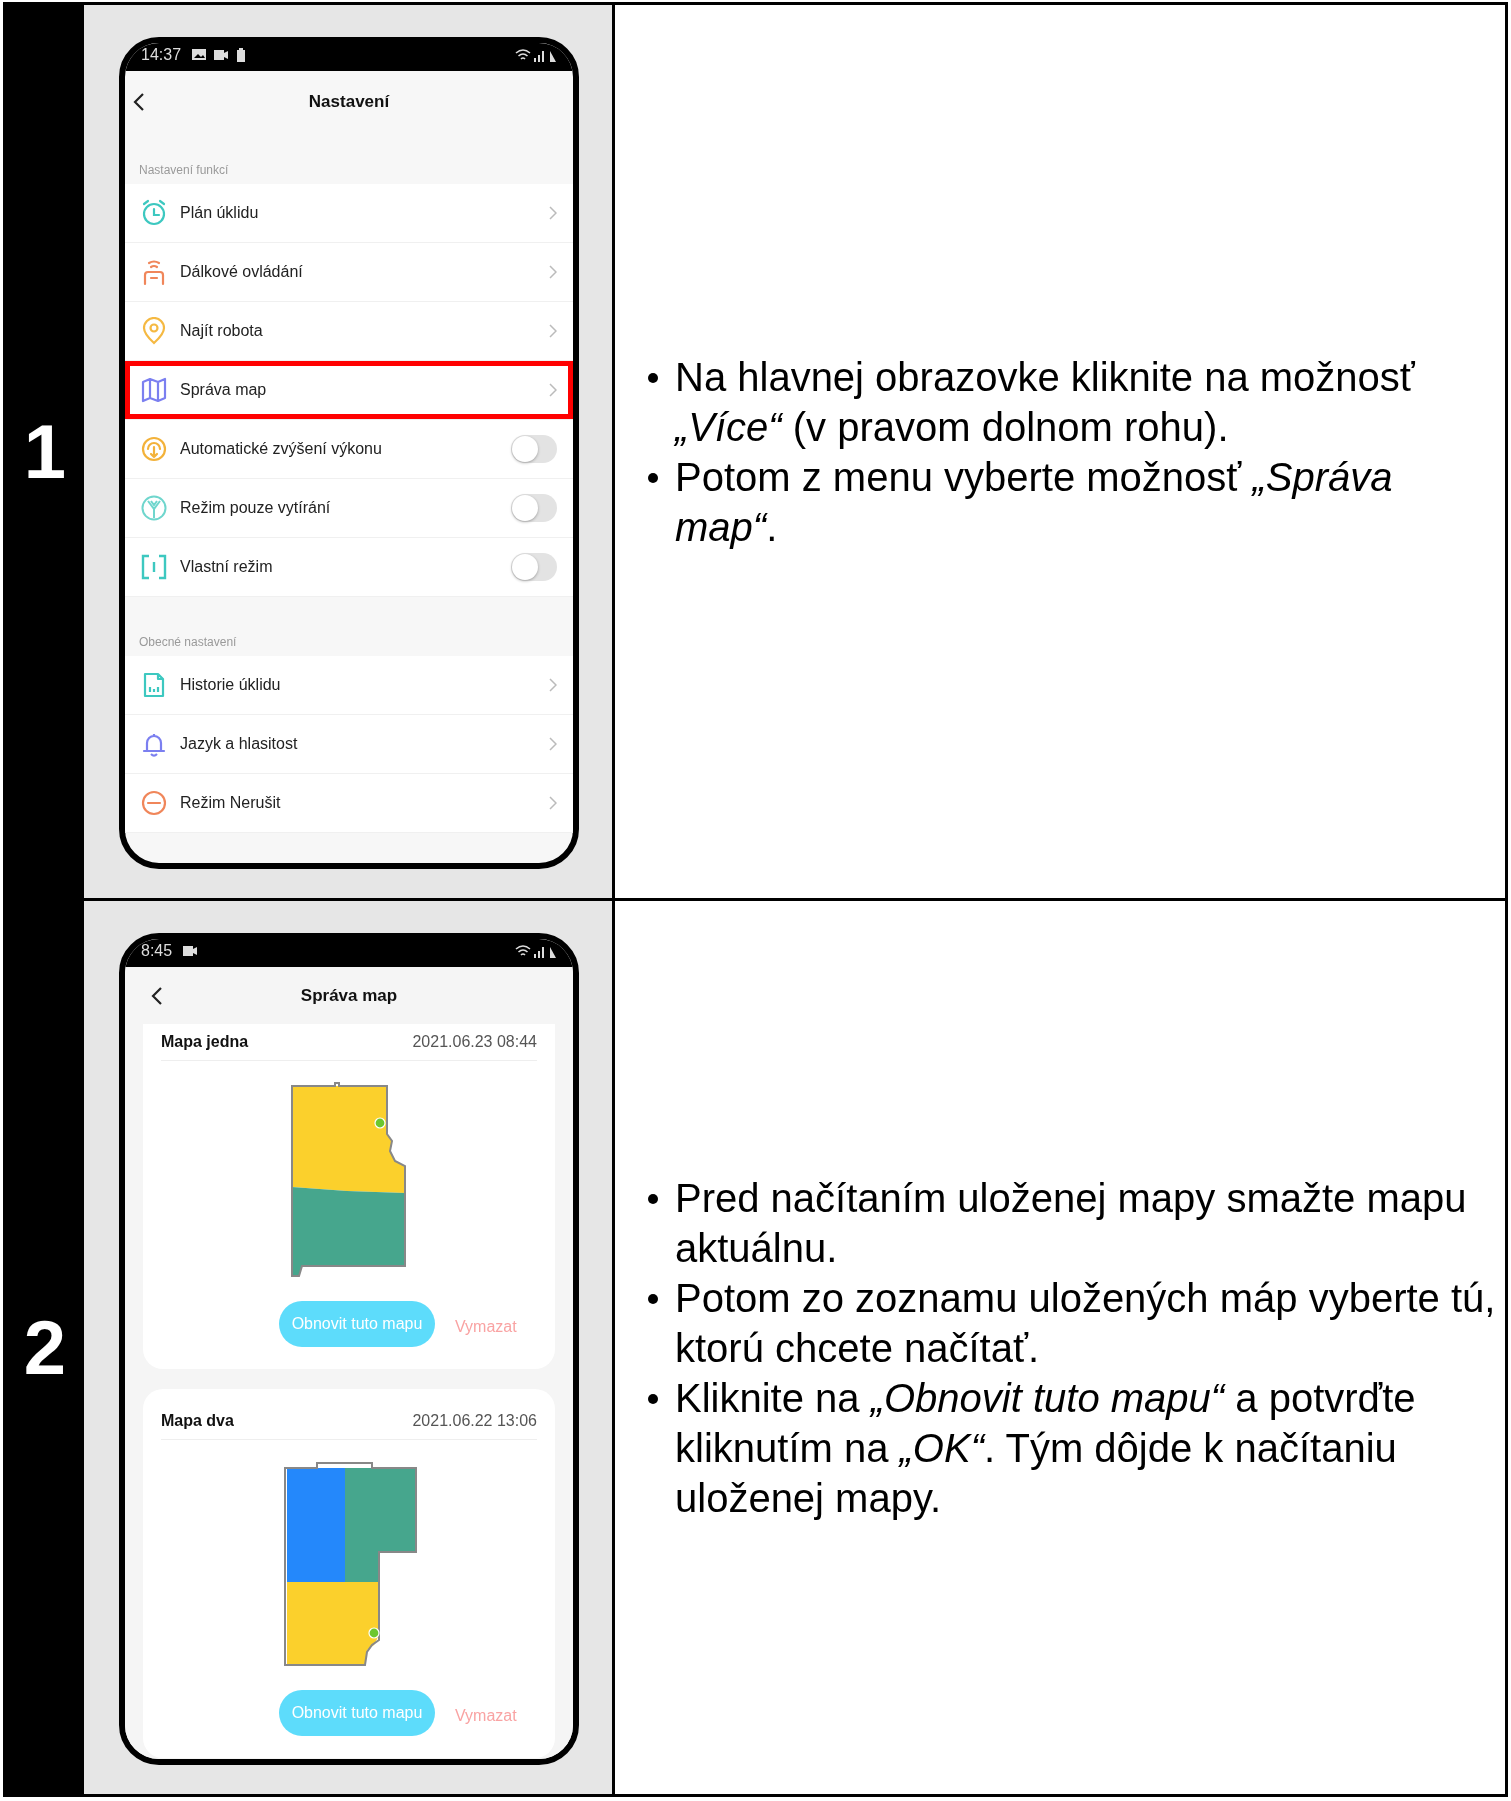 This screenshot has height=1801, width=1511. I want to click on screen-title: Správa map, so click(349, 995).